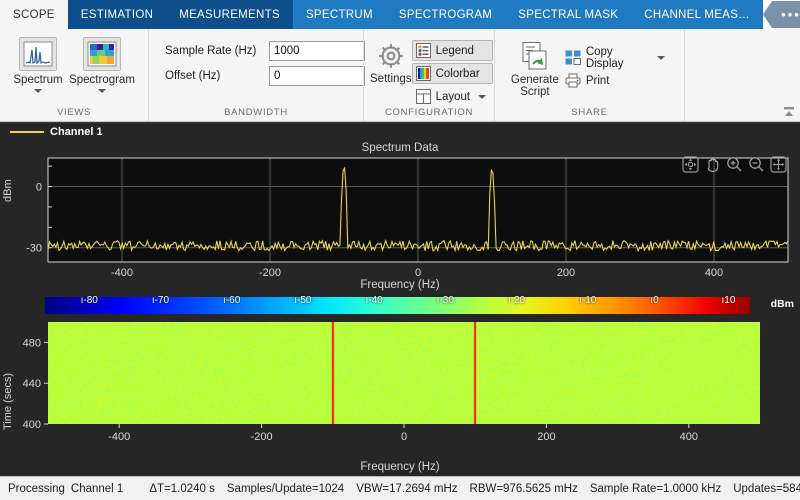  I want to click on status-vbw: VBW=17.2694 mHz, so click(407, 488).